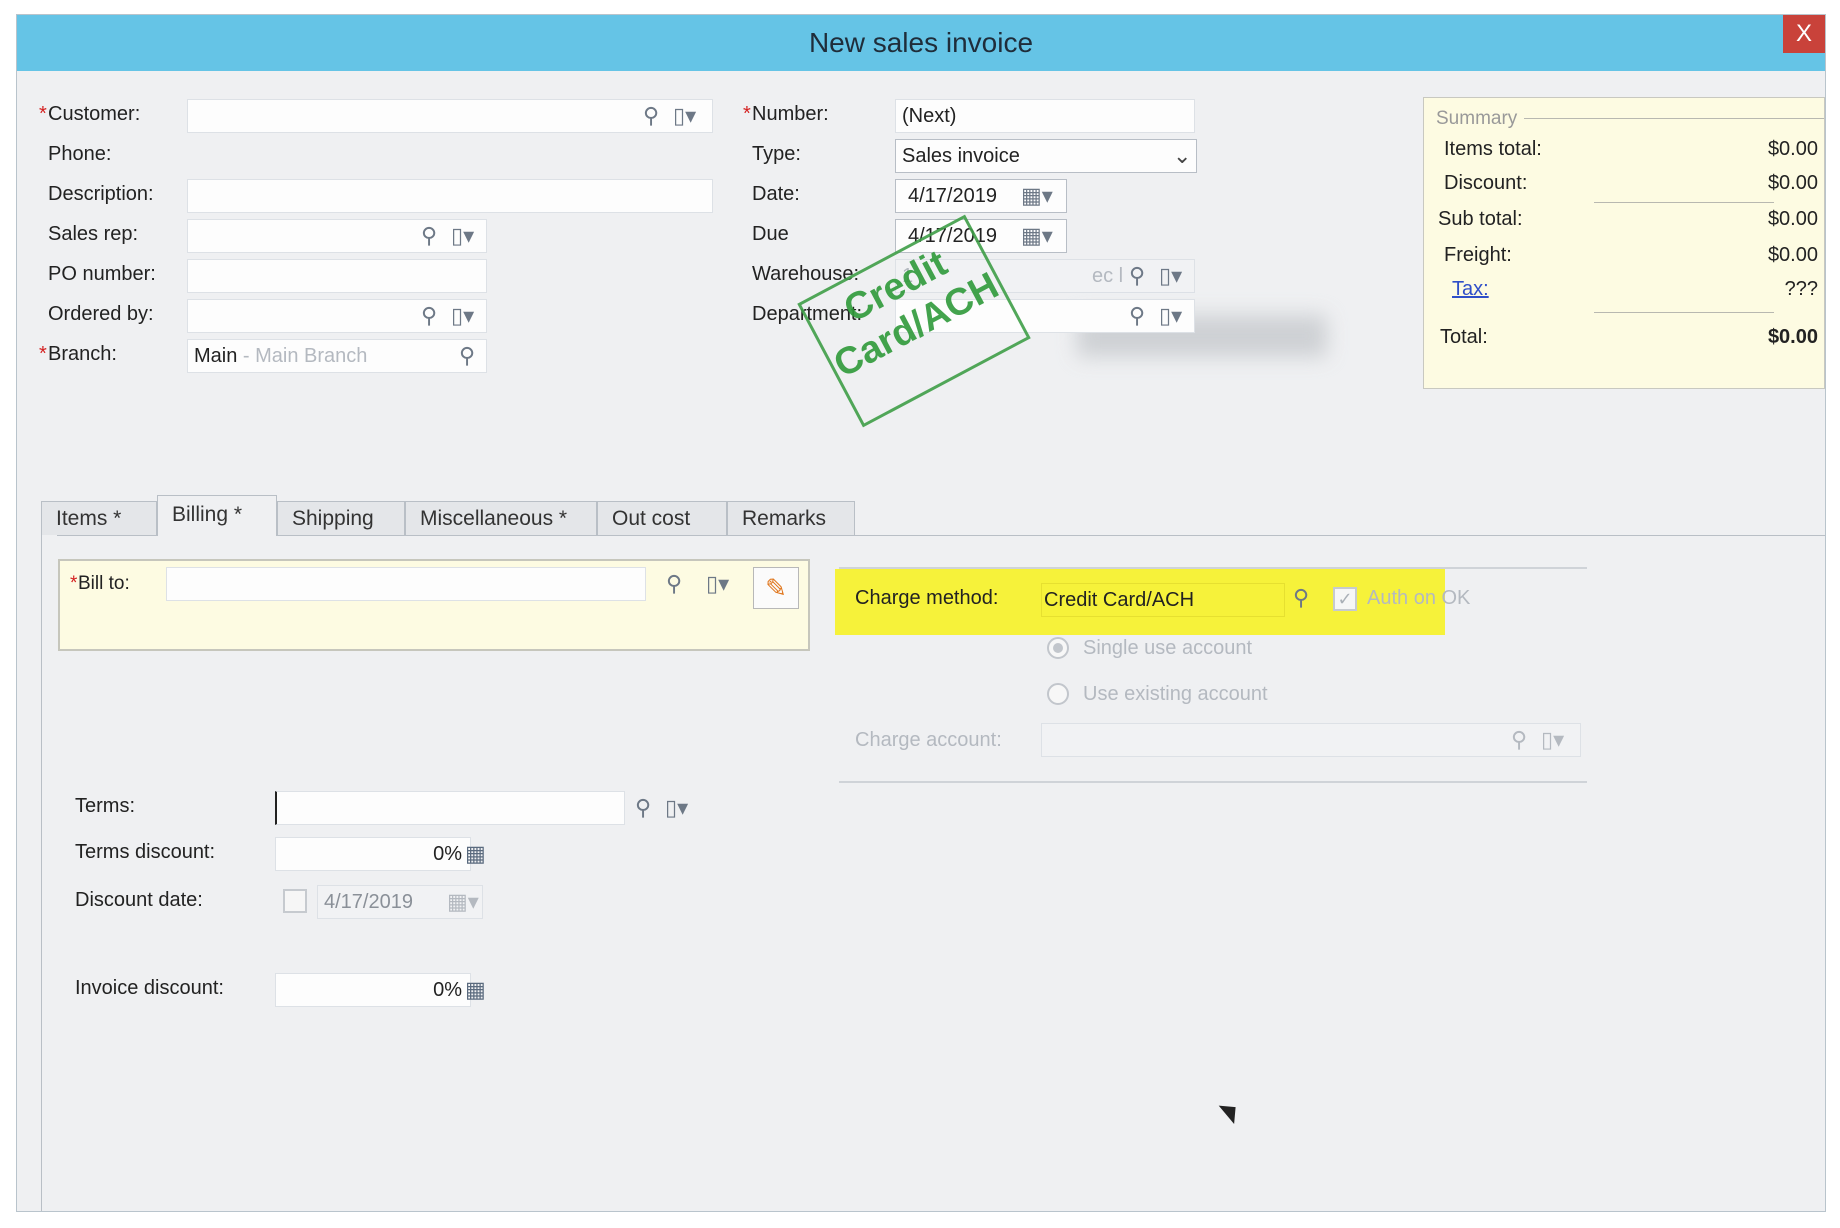 Image resolution: width=1840 pixels, height=1228 pixels. I want to click on items-total-value: $0.00, so click(1792, 149).